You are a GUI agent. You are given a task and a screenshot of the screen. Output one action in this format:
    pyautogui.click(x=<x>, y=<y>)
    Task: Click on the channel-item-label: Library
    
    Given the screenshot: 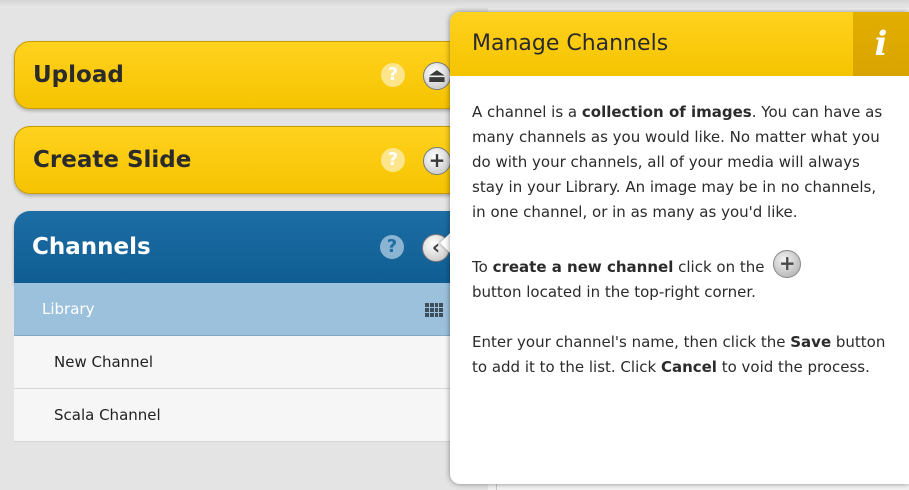 What is the action you would take?
    pyautogui.click(x=68, y=309)
    